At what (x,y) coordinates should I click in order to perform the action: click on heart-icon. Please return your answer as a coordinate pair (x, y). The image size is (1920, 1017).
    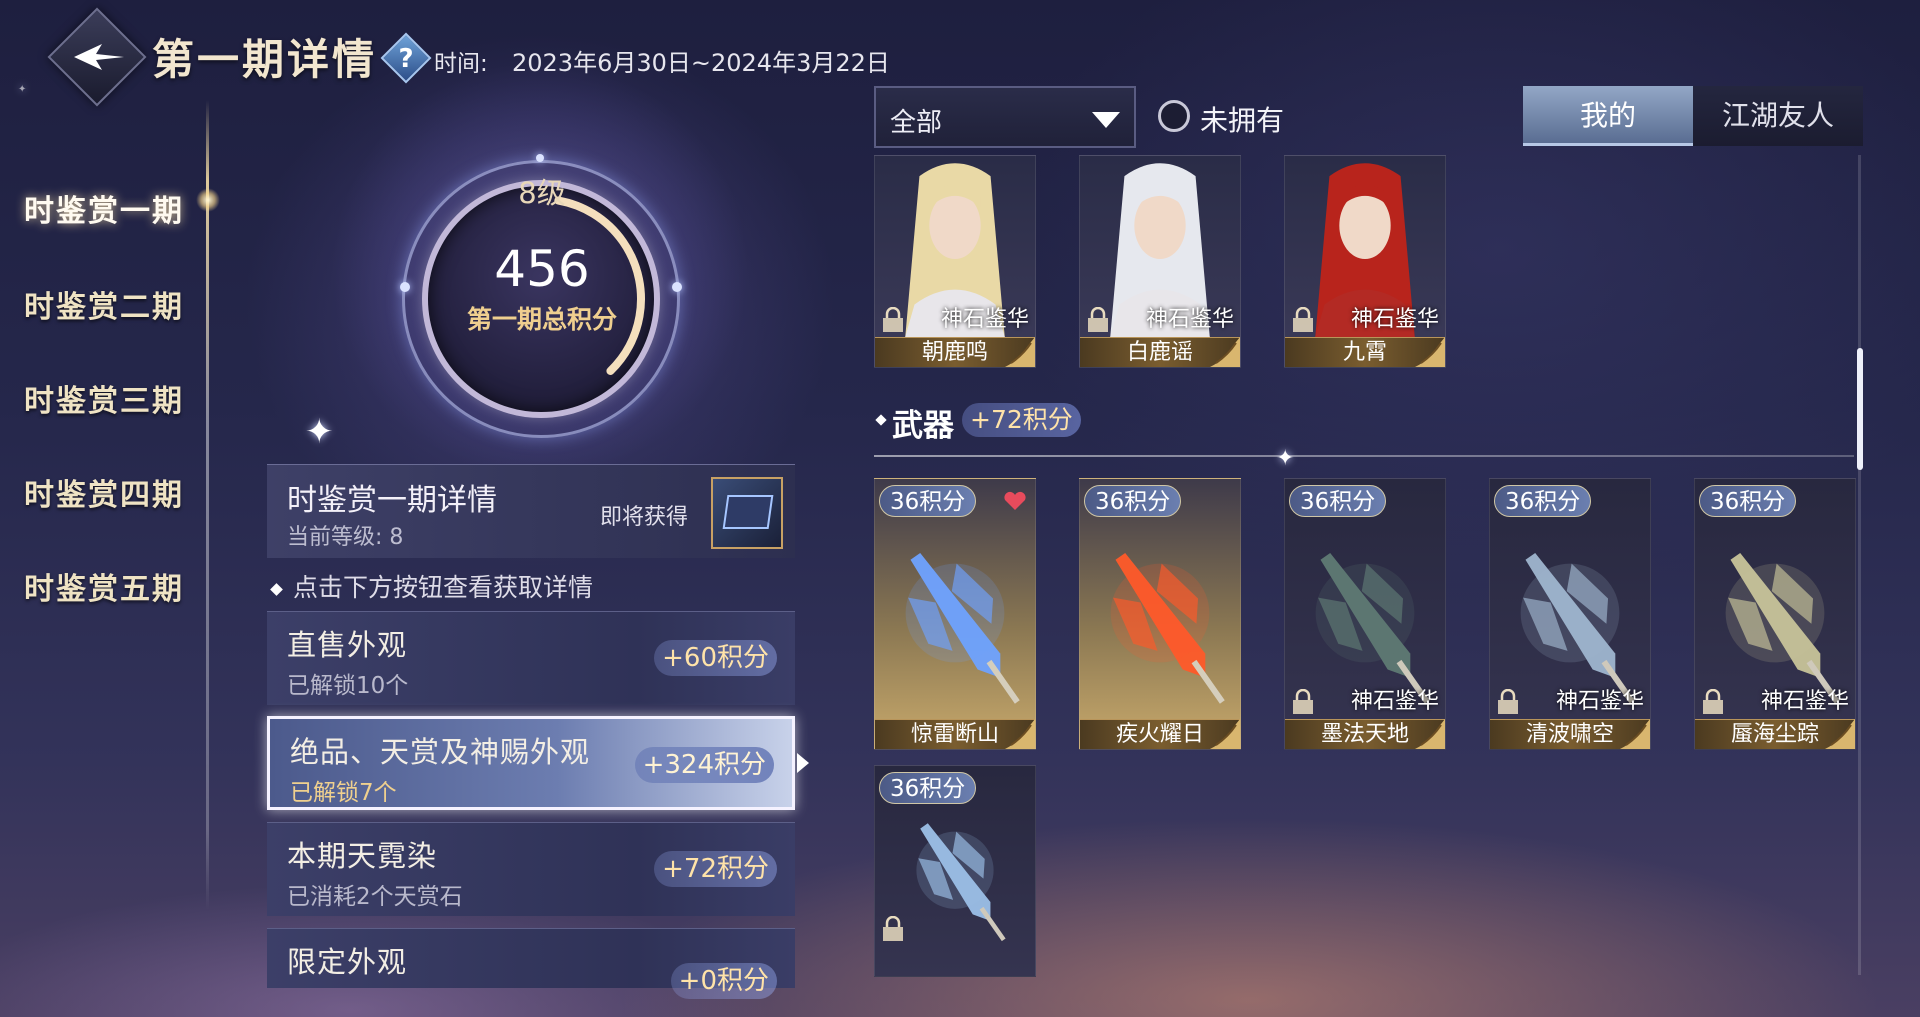
    Looking at the image, I should click on (1015, 500).